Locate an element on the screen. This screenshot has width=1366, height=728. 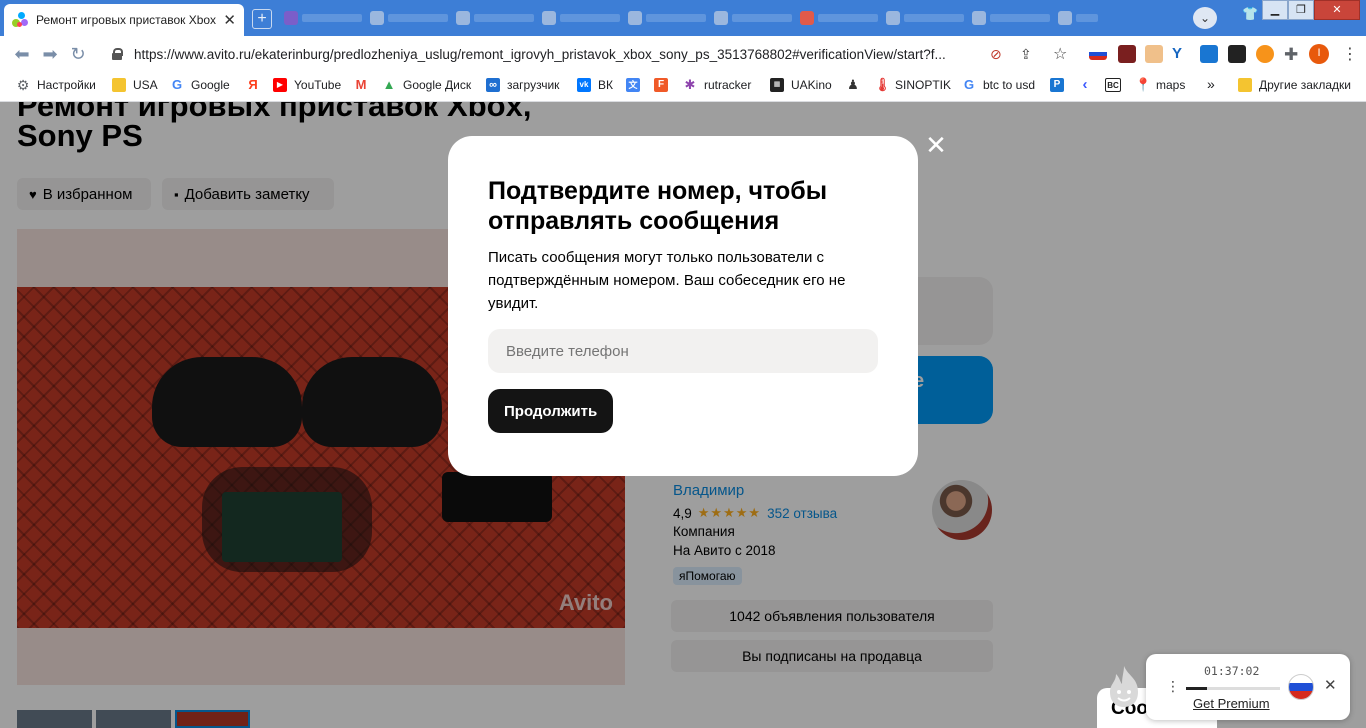
share-icon: ⇪ is located at coordinates (1026, 54).